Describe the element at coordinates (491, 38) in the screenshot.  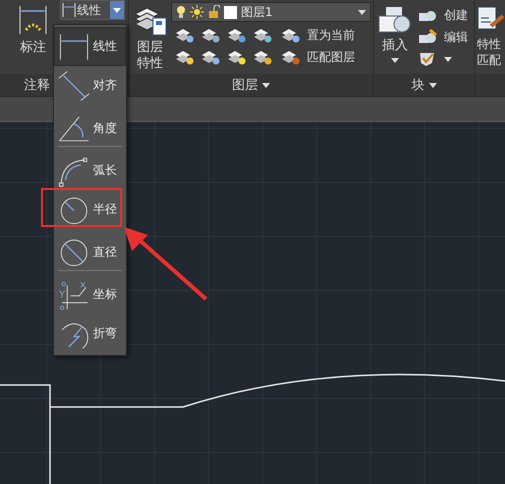
I see `match-properties-button: 特性 匹配` at that location.